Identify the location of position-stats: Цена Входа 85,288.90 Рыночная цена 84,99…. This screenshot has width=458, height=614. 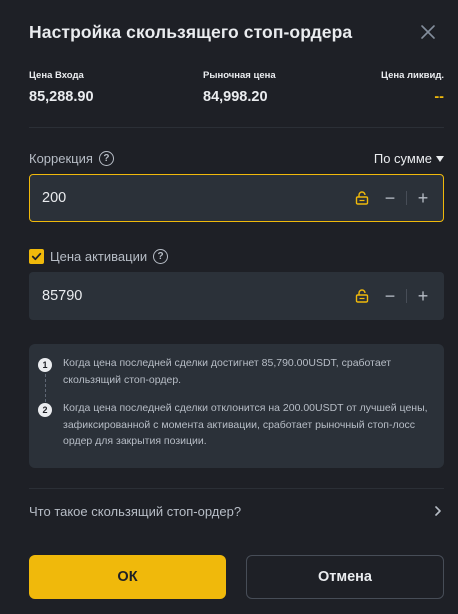
(236, 90).